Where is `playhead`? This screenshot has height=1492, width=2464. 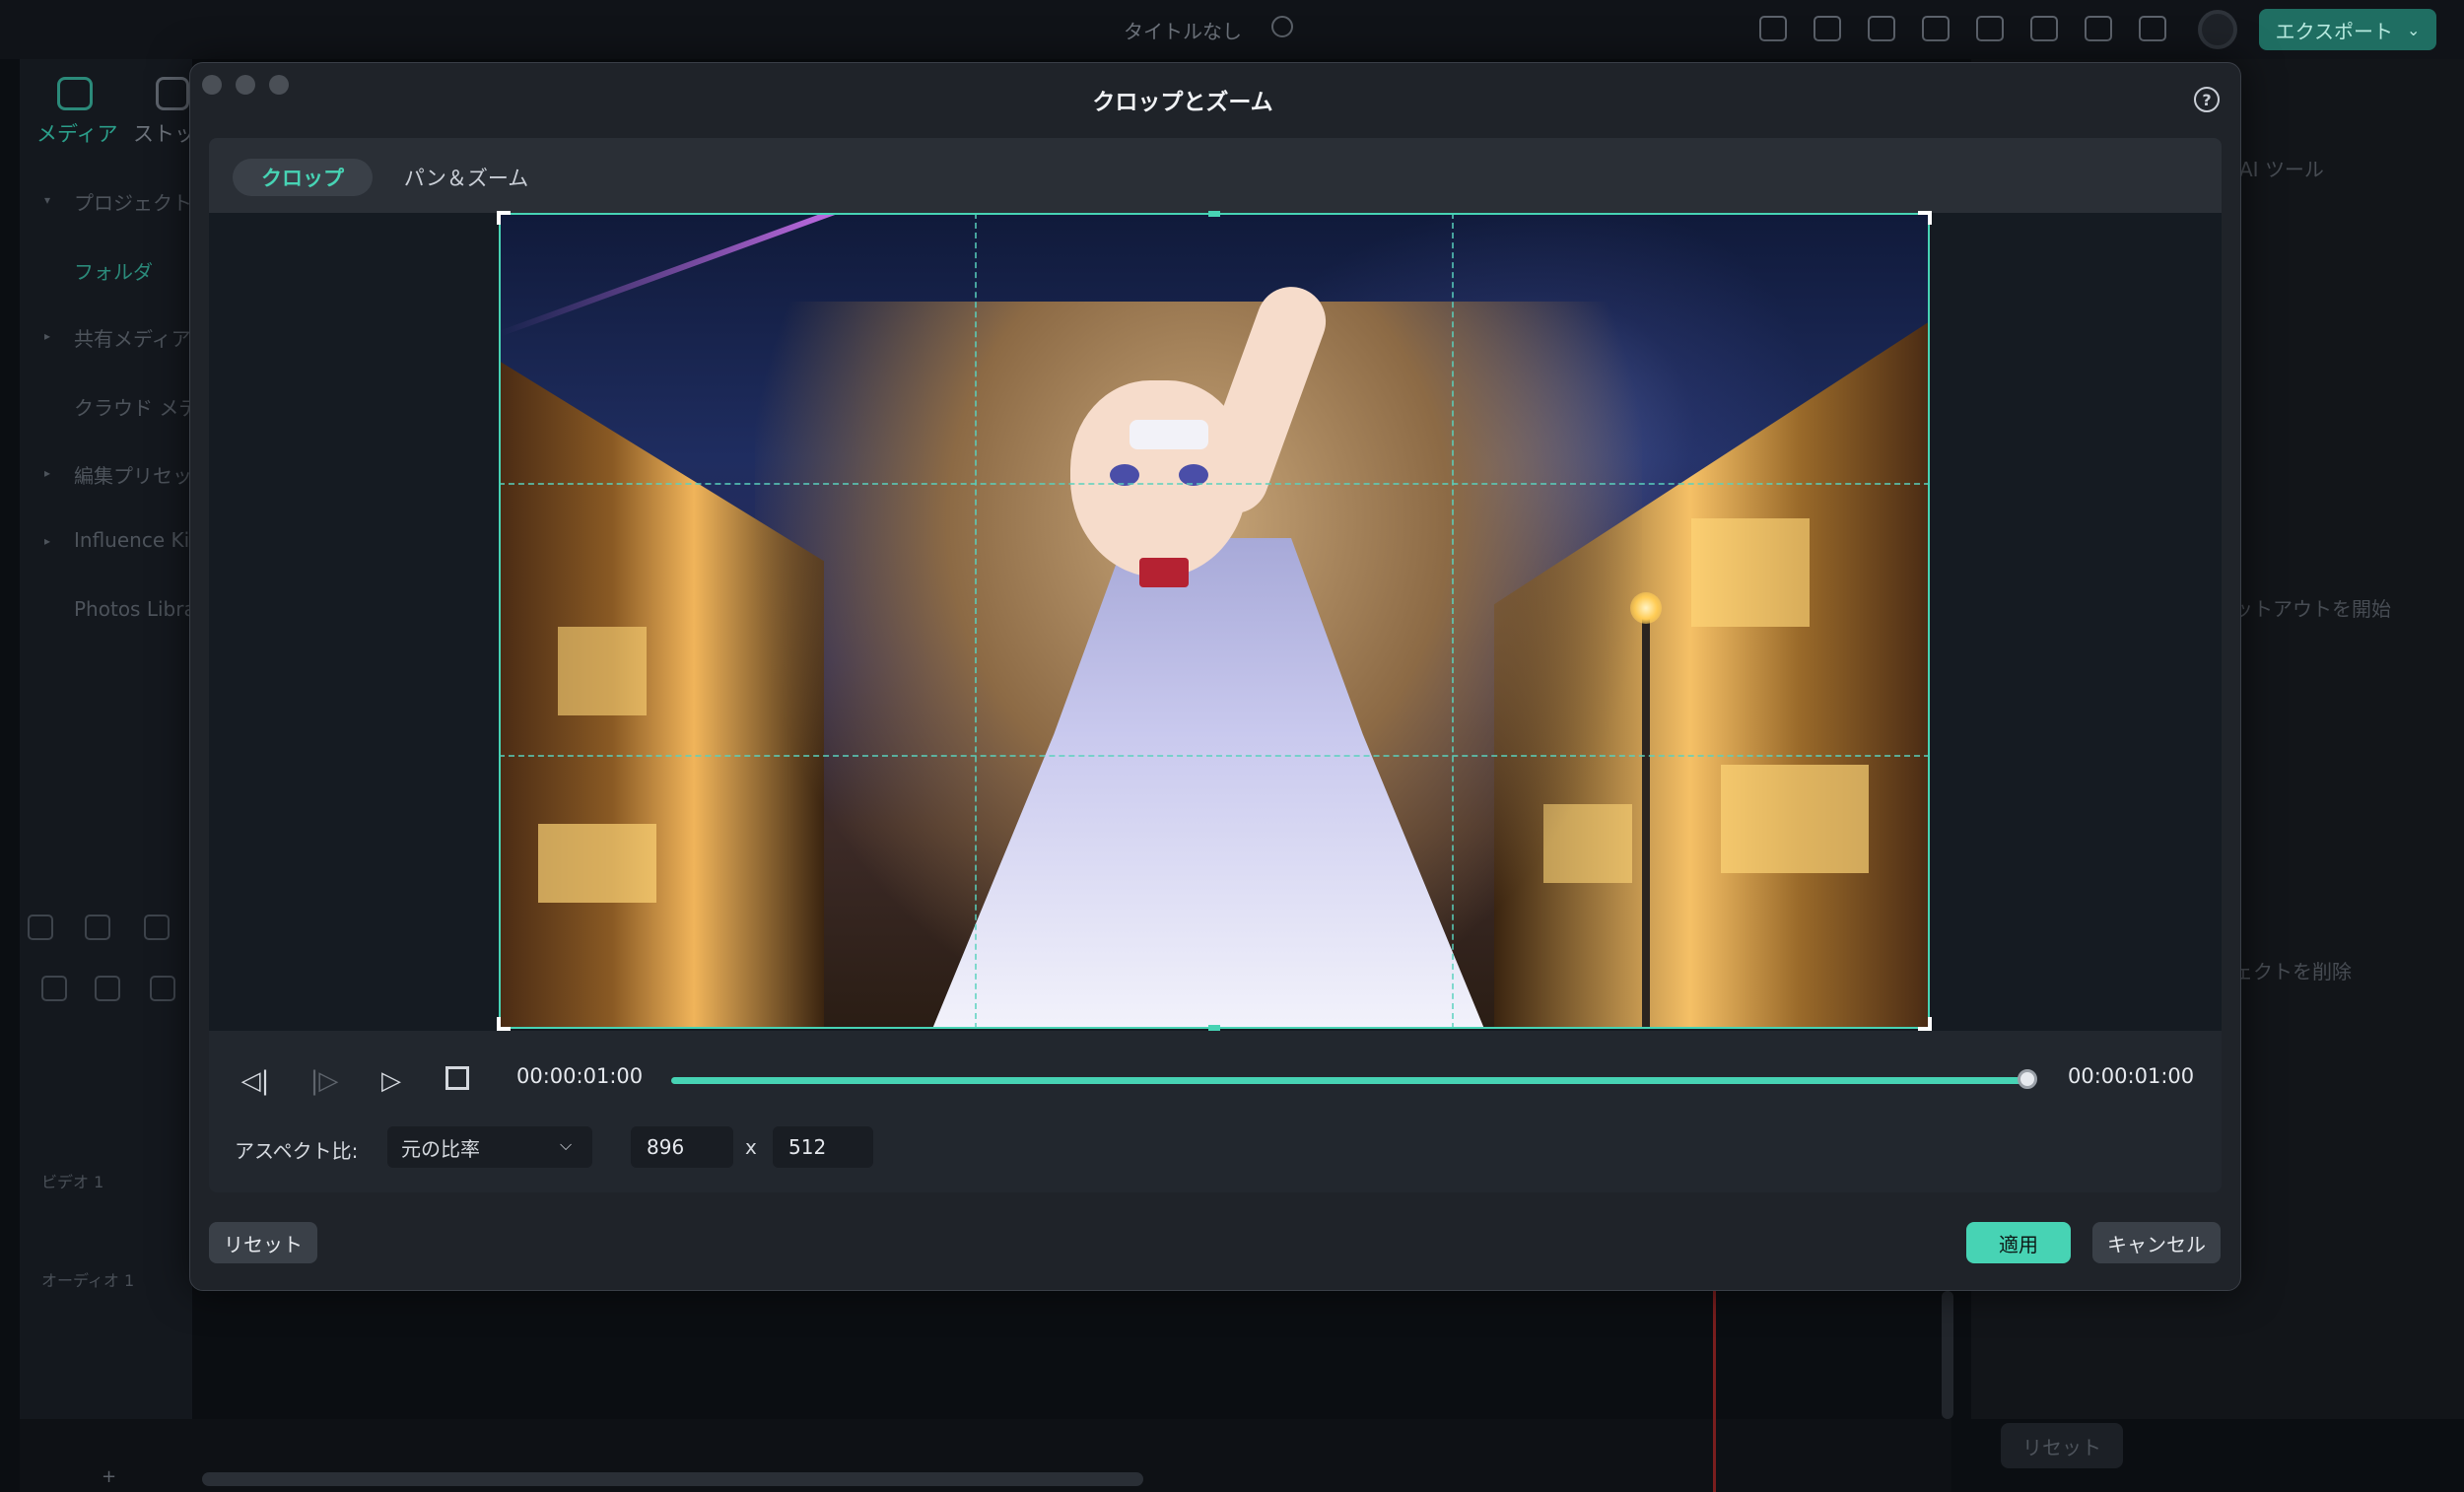
playhead is located at coordinates (1714, 1391).